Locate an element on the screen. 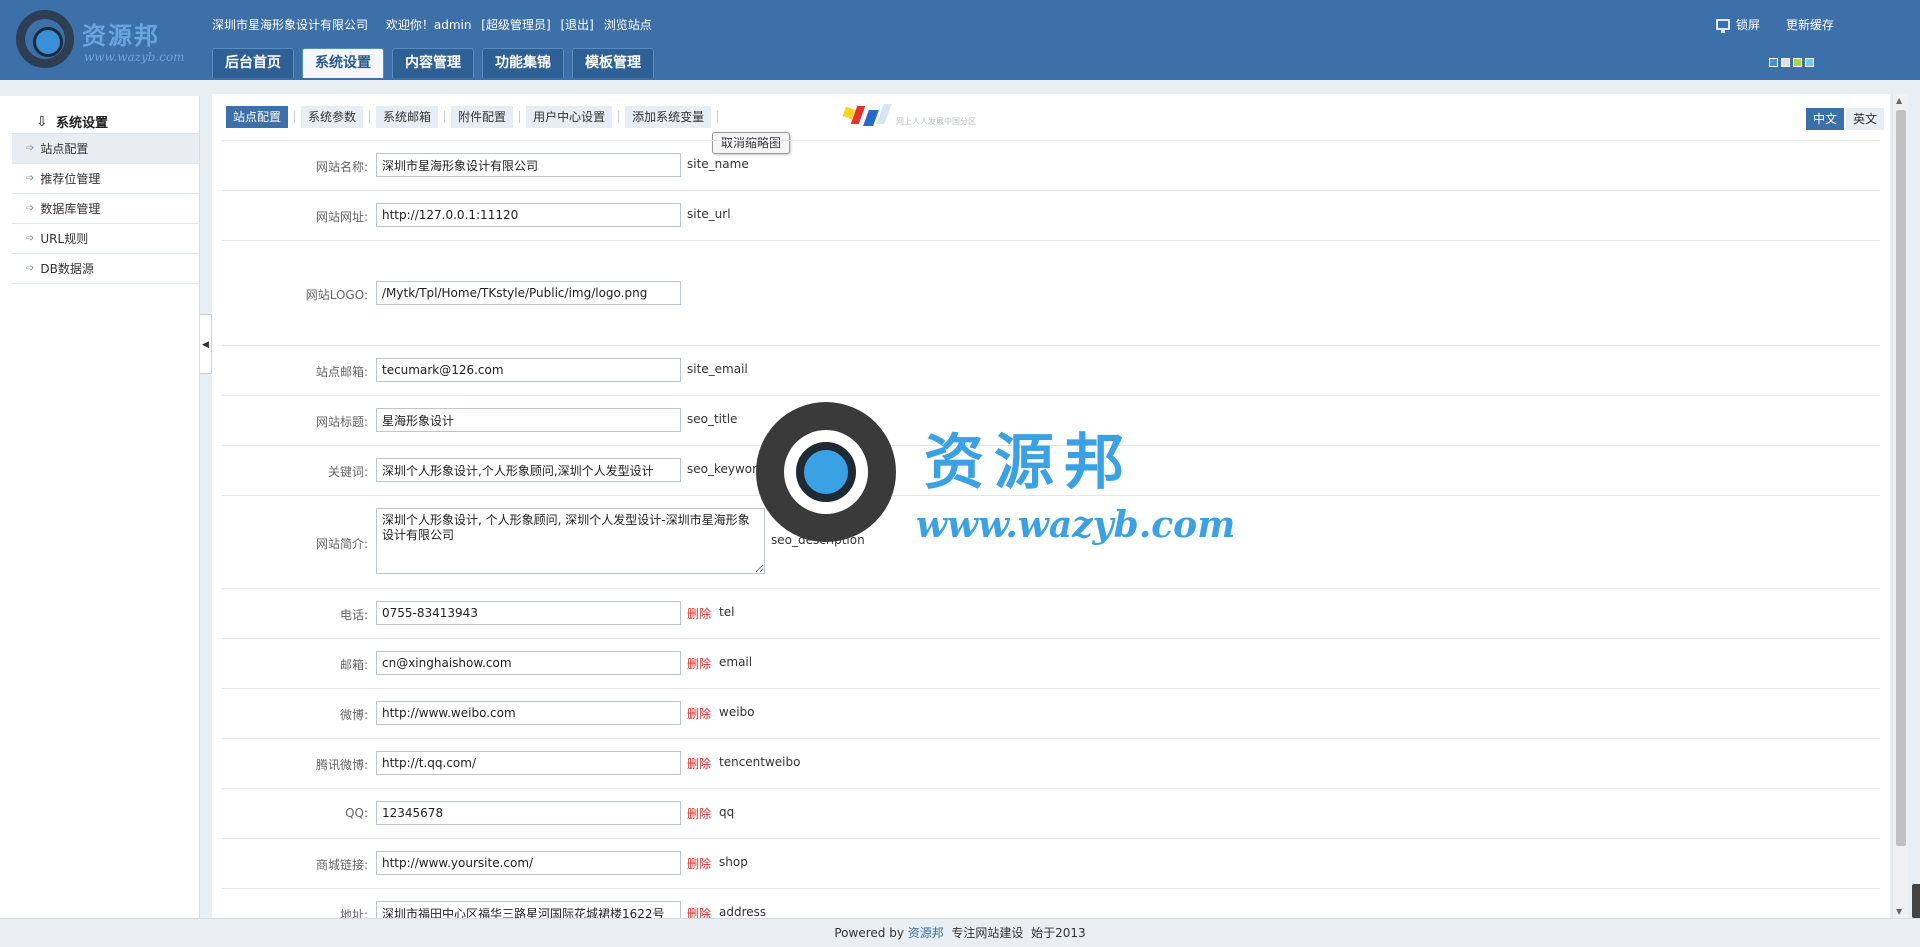 The width and height of the screenshot is (1920, 947). qq-input is located at coordinates (528, 813).